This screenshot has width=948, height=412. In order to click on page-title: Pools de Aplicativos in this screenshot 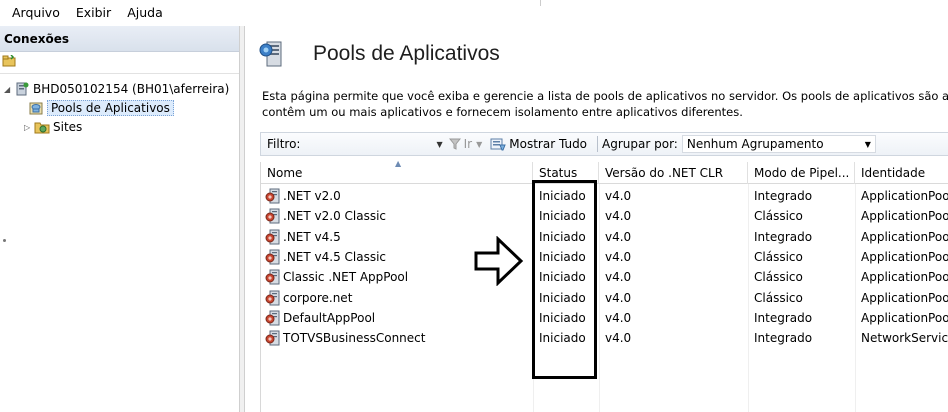, I will do `click(406, 53)`.